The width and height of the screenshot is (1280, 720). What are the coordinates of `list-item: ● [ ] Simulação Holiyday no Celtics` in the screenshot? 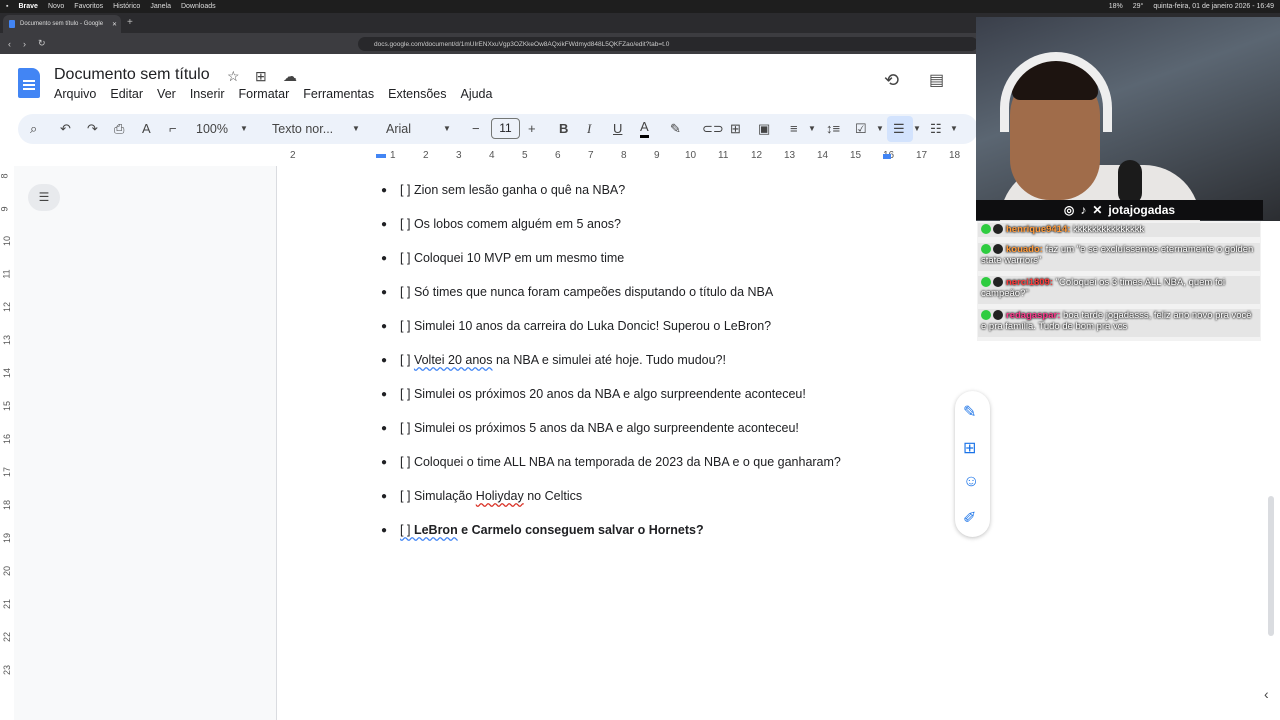 It's located at (481, 496).